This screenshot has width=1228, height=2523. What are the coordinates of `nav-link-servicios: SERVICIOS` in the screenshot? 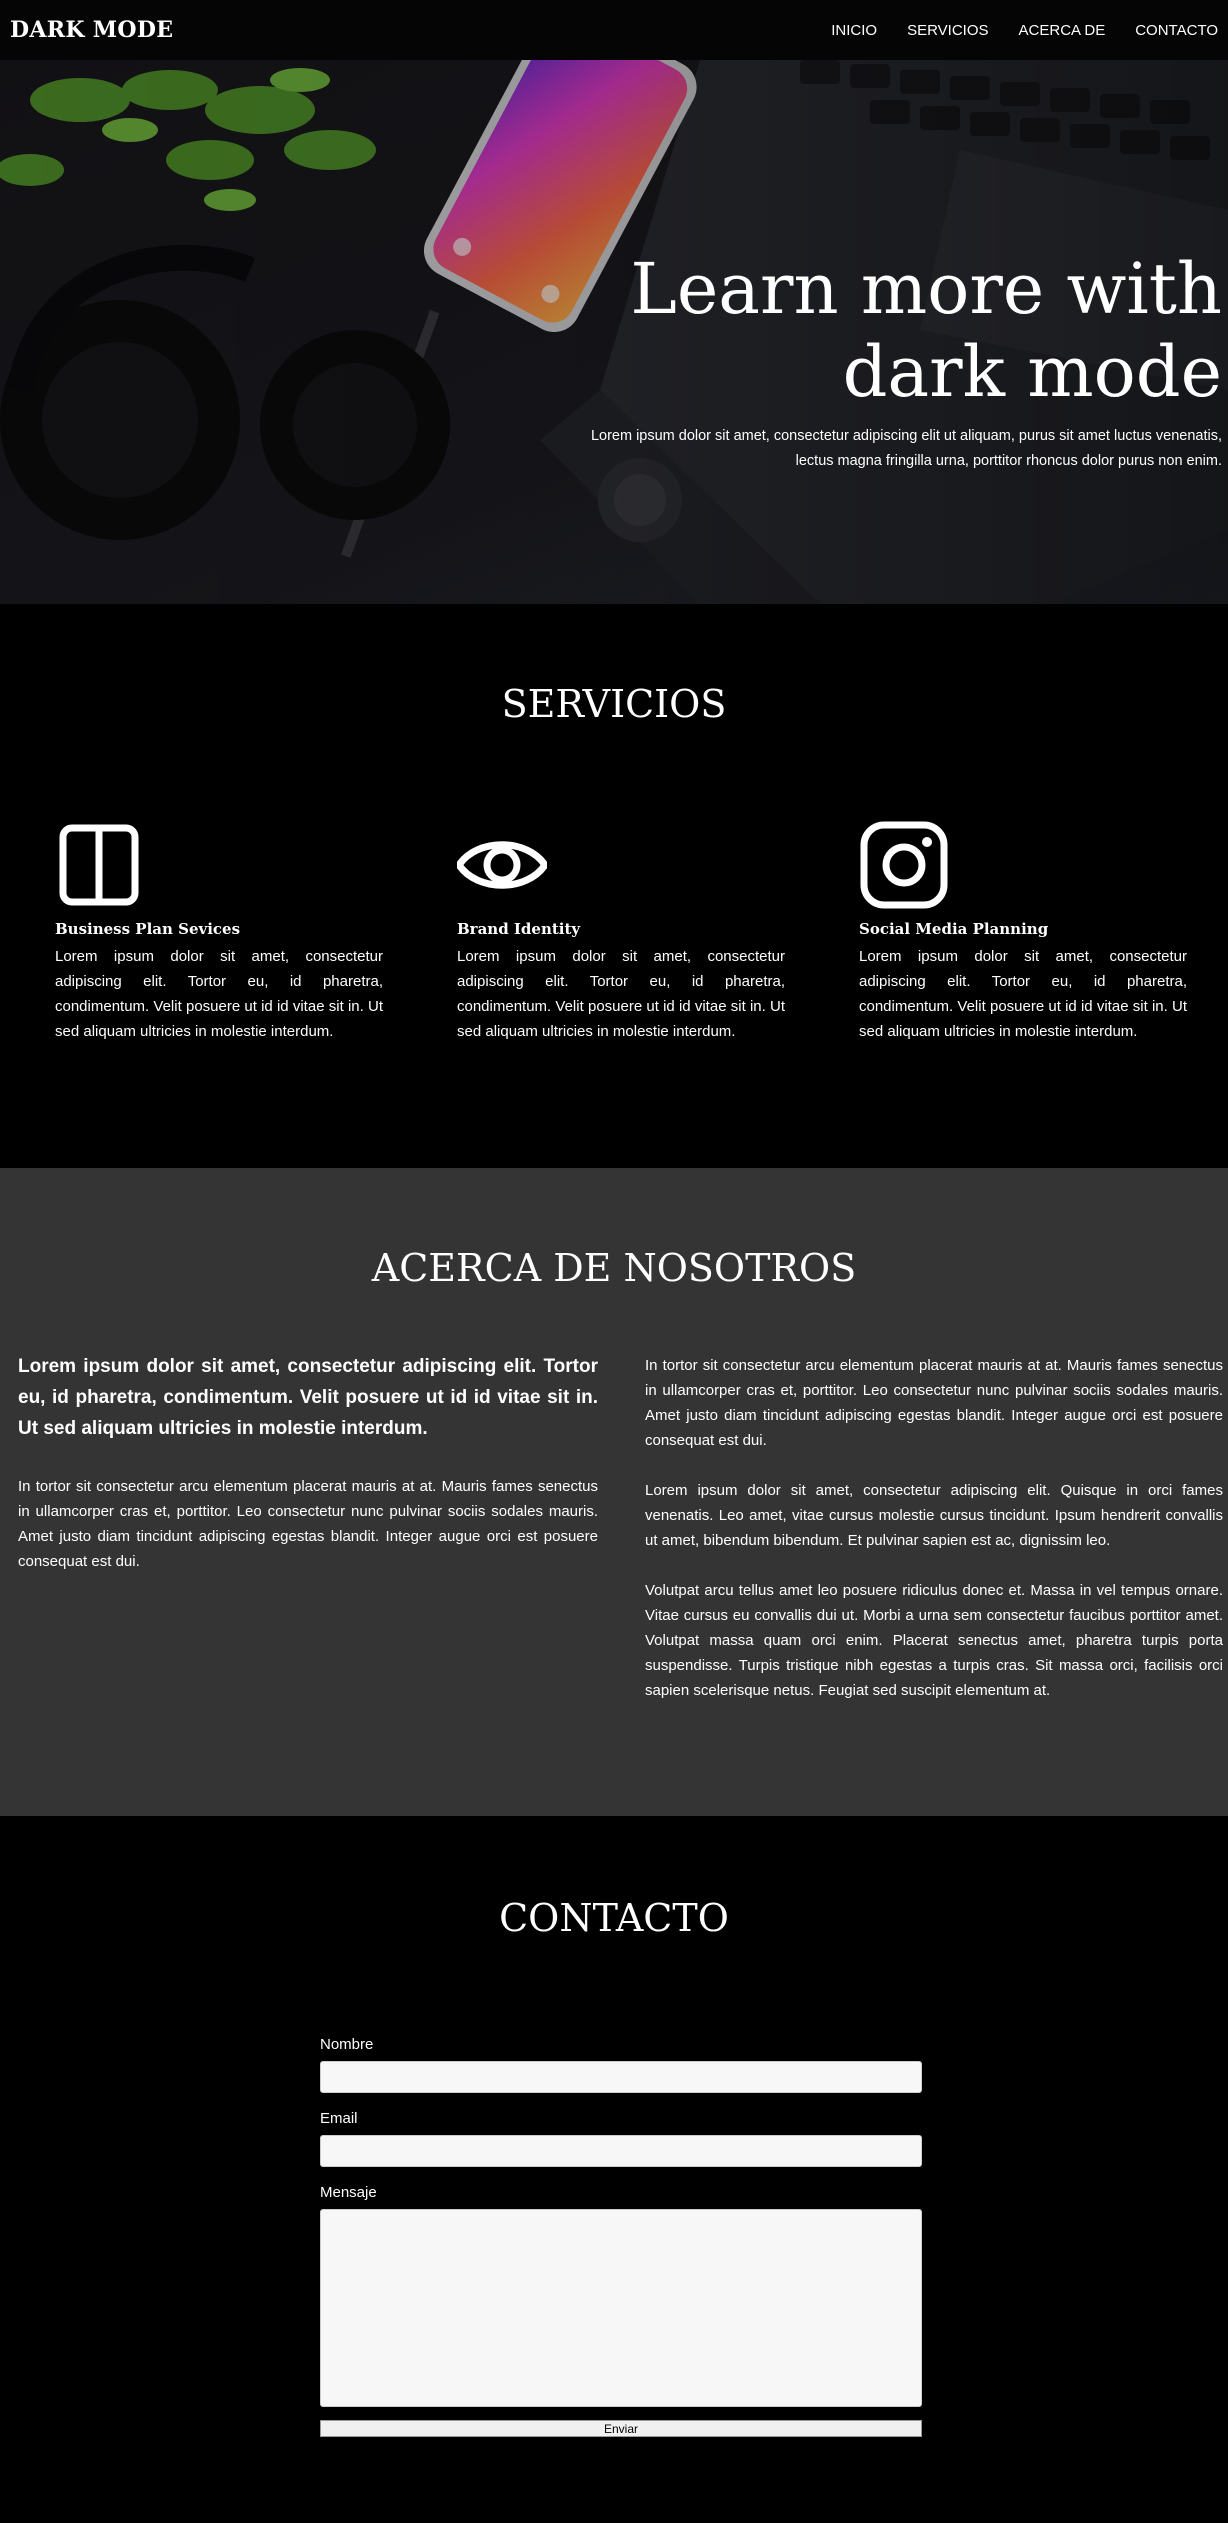 It's located at (947, 30).